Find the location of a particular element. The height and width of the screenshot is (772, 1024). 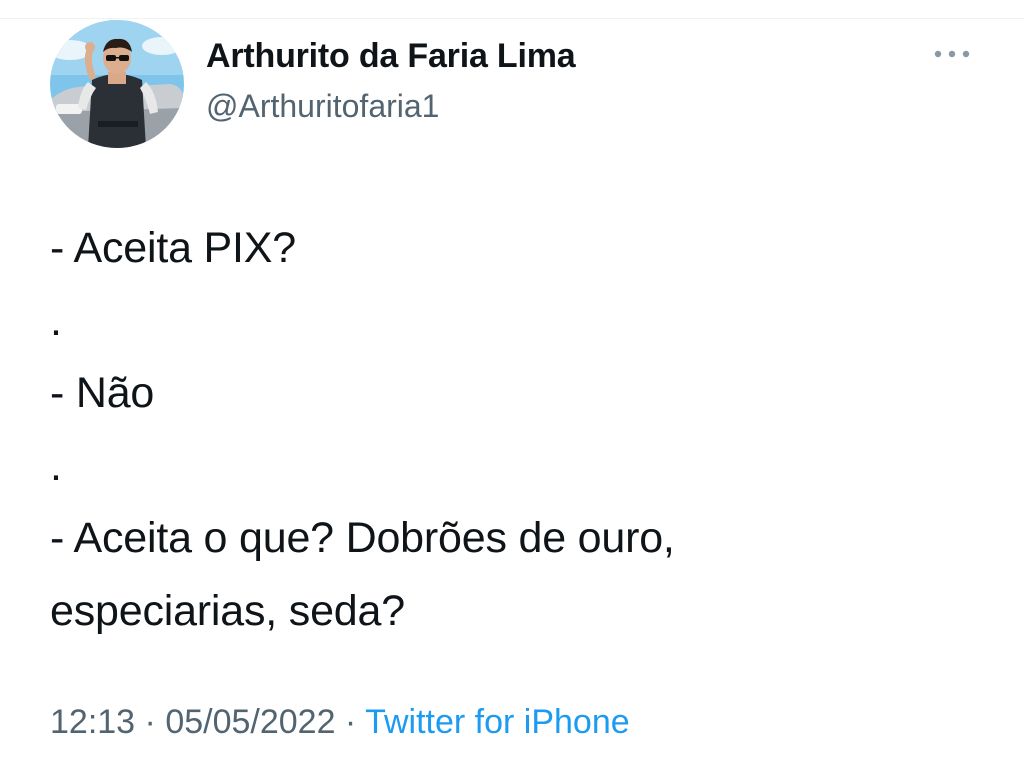

tweet-metadata: 12:13 · 05/05/2022 · Twitter for iPhone is located at coordinates (340, 722).